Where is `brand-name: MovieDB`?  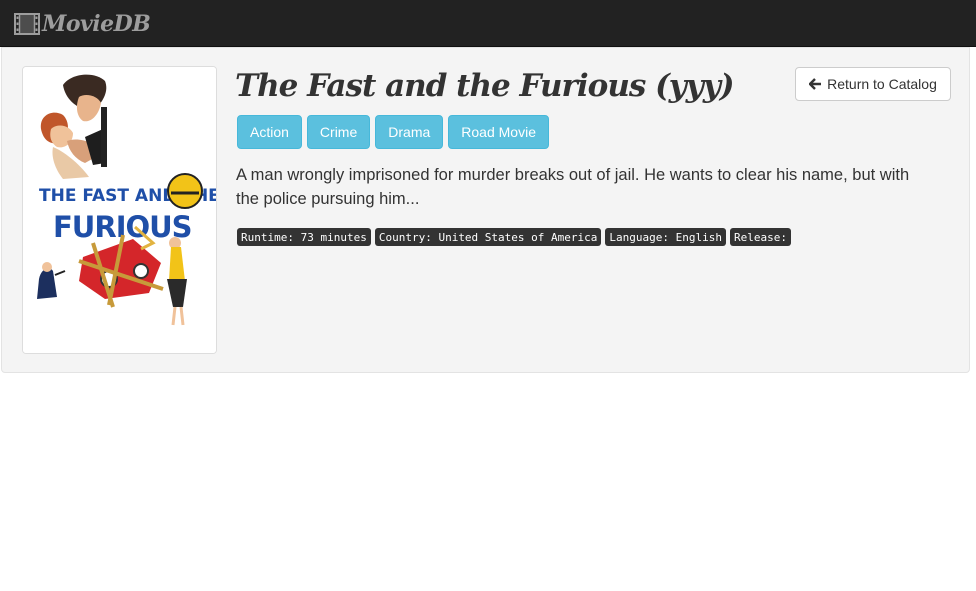
brand-name: MovieDB is located at coordinates (96, 24).